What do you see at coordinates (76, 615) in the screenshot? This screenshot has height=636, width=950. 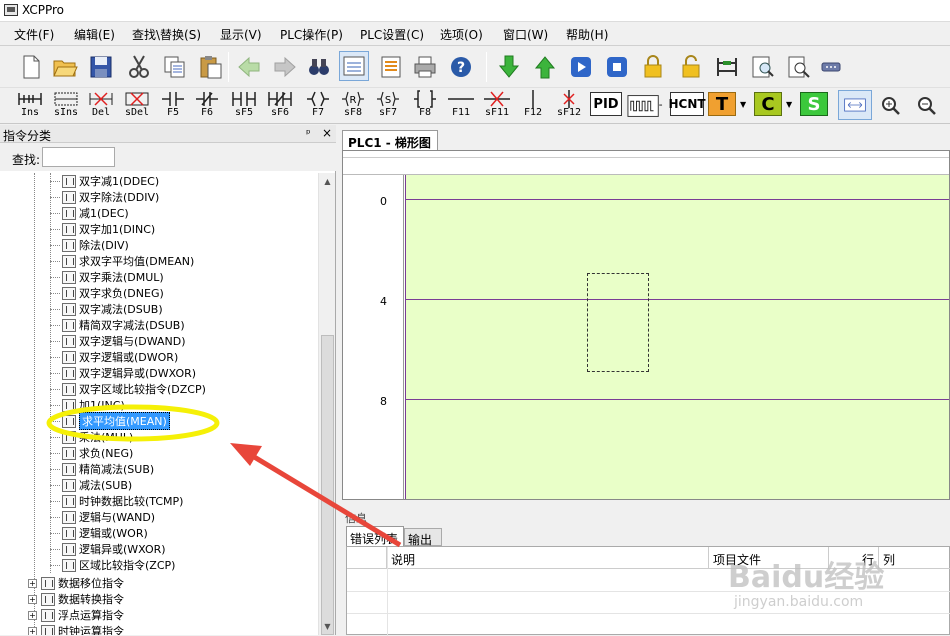 I see `tree-category: + 浮点运算指令` at bounding box center [76, 615].